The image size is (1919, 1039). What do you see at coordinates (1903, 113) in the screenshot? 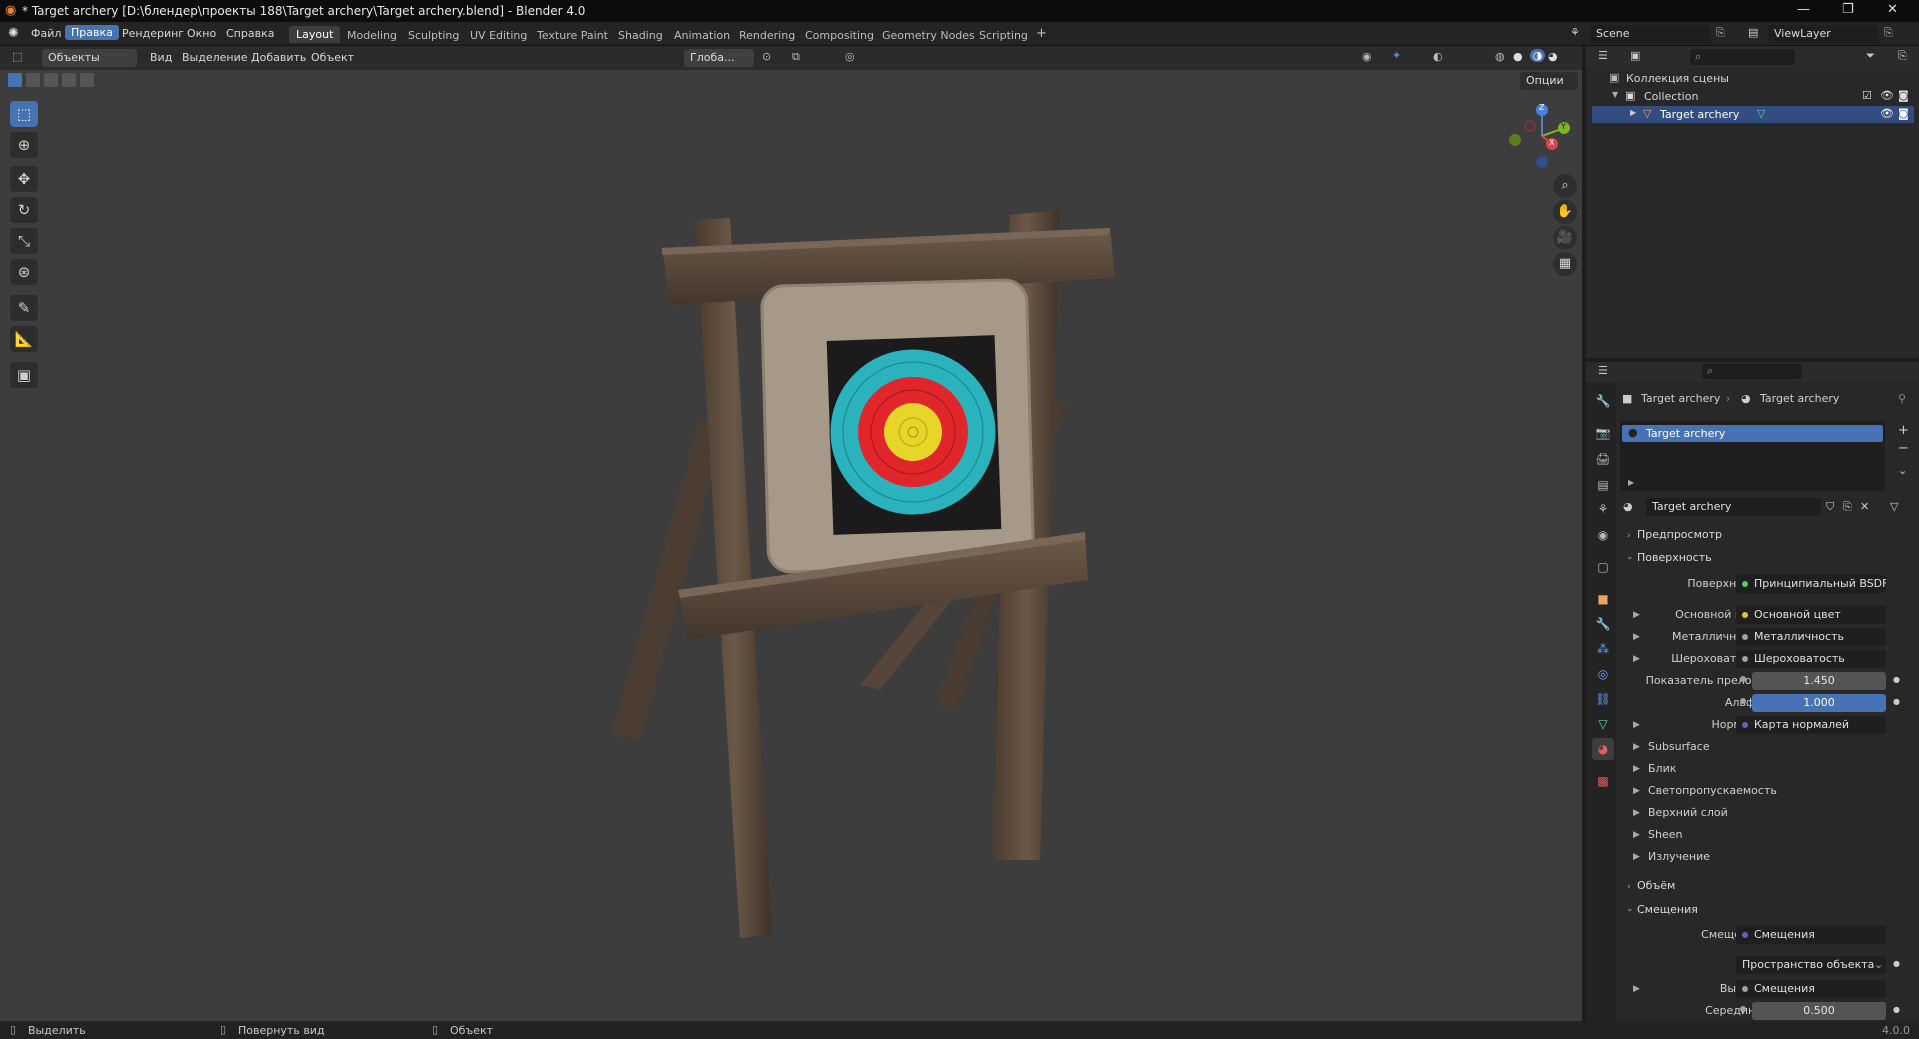
I see `object-camera-icon: ◙` at bounding box center [1903, 113].